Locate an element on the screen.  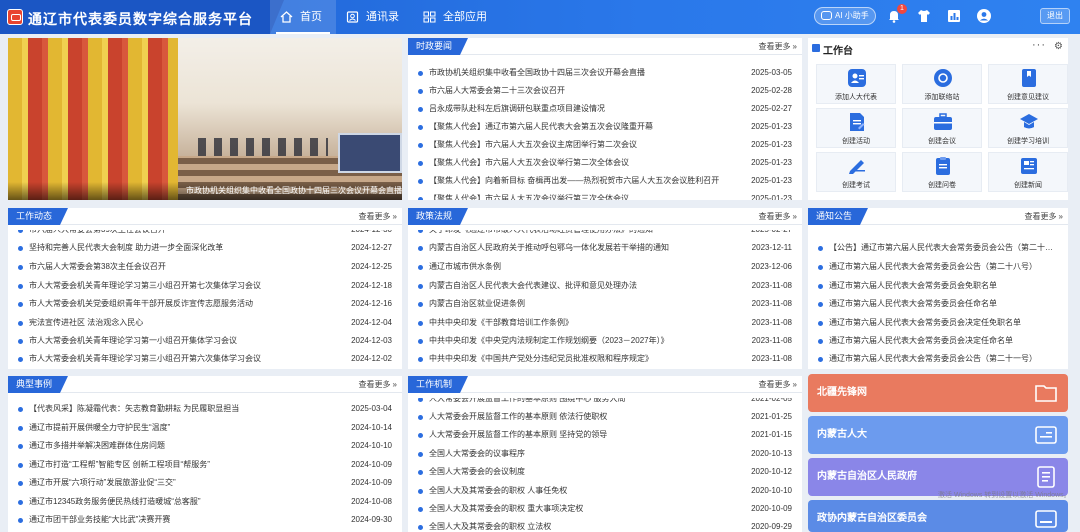
notice-item: 通辽市第六届人民代表大会常务委员会公告（第二十一号） is located at coordinates (938, 359).